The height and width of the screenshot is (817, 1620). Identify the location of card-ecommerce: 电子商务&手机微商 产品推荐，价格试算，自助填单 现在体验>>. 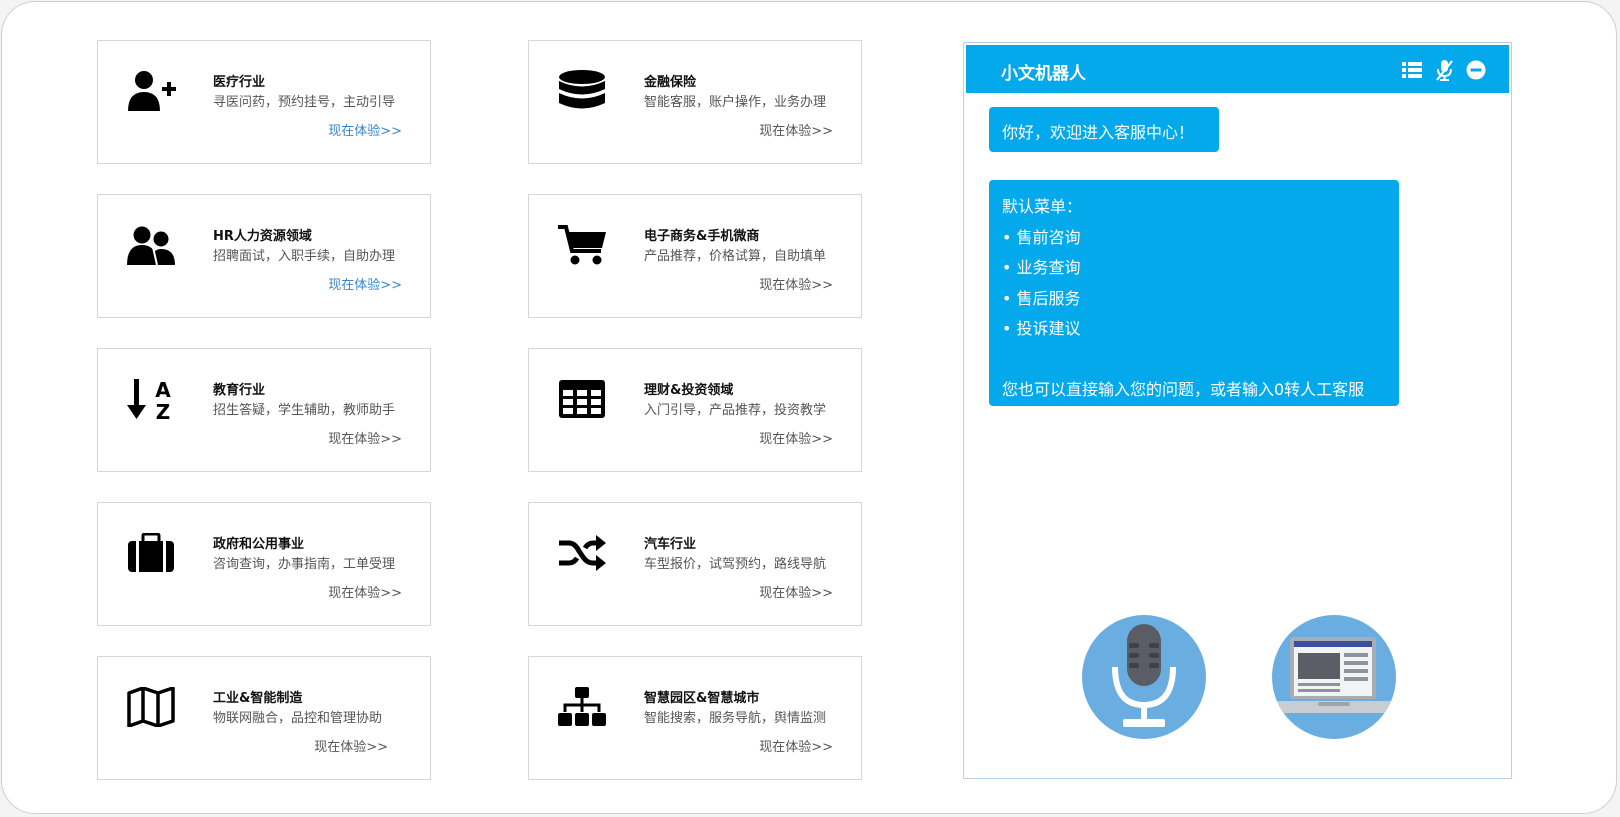
(695, 256).